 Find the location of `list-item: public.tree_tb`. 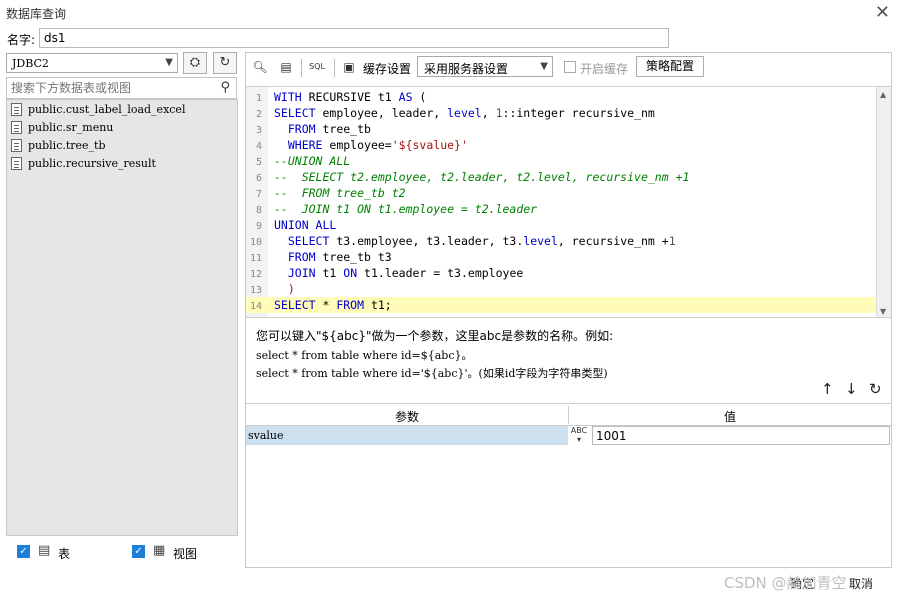

list-item: public.tree_tb is located at coordinates (122, 145).